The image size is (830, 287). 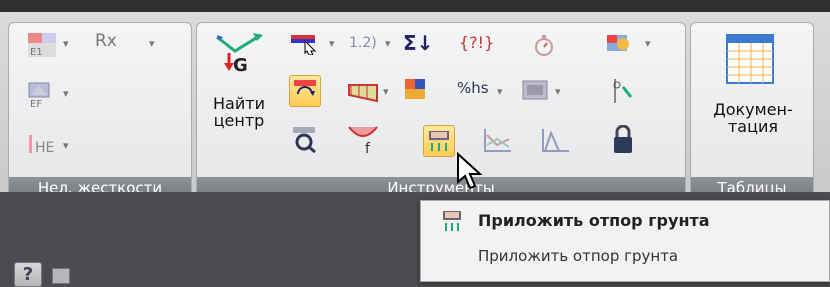 I want to click on documentation-button: Докумен- тация, so click(x=753, y=118).